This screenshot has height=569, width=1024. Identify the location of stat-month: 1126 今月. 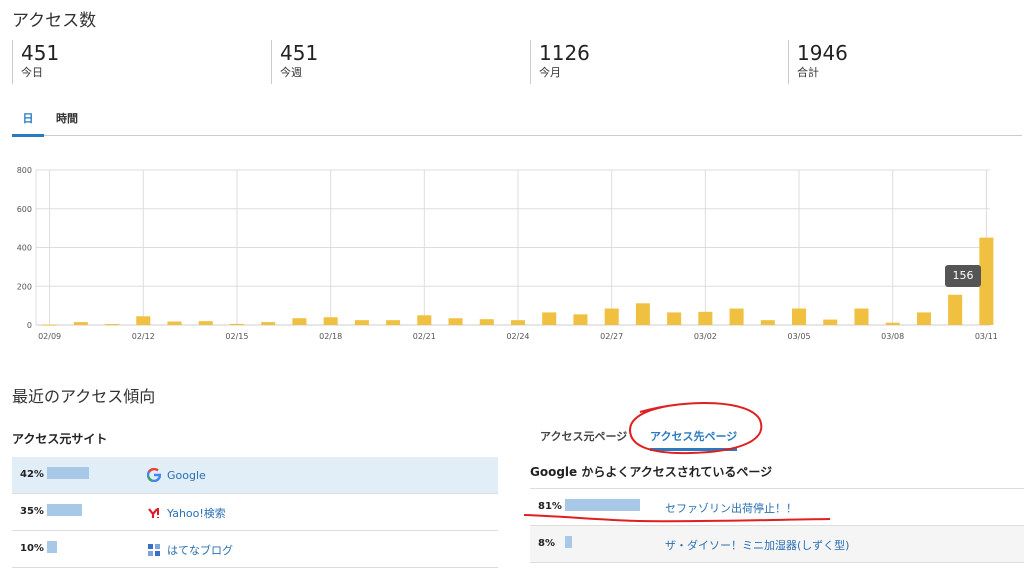
(560, 62).